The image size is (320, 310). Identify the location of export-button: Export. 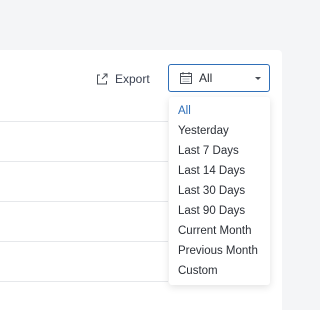
(122, 79).